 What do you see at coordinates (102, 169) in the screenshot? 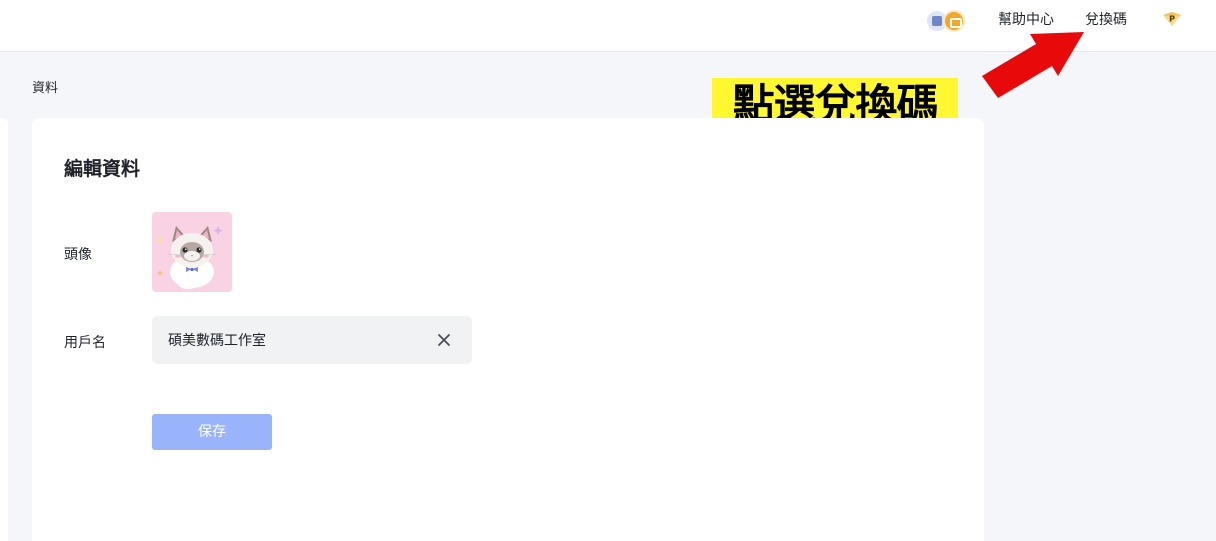
I see `page-title: 編輯資料` at bounding box center [102, 169].